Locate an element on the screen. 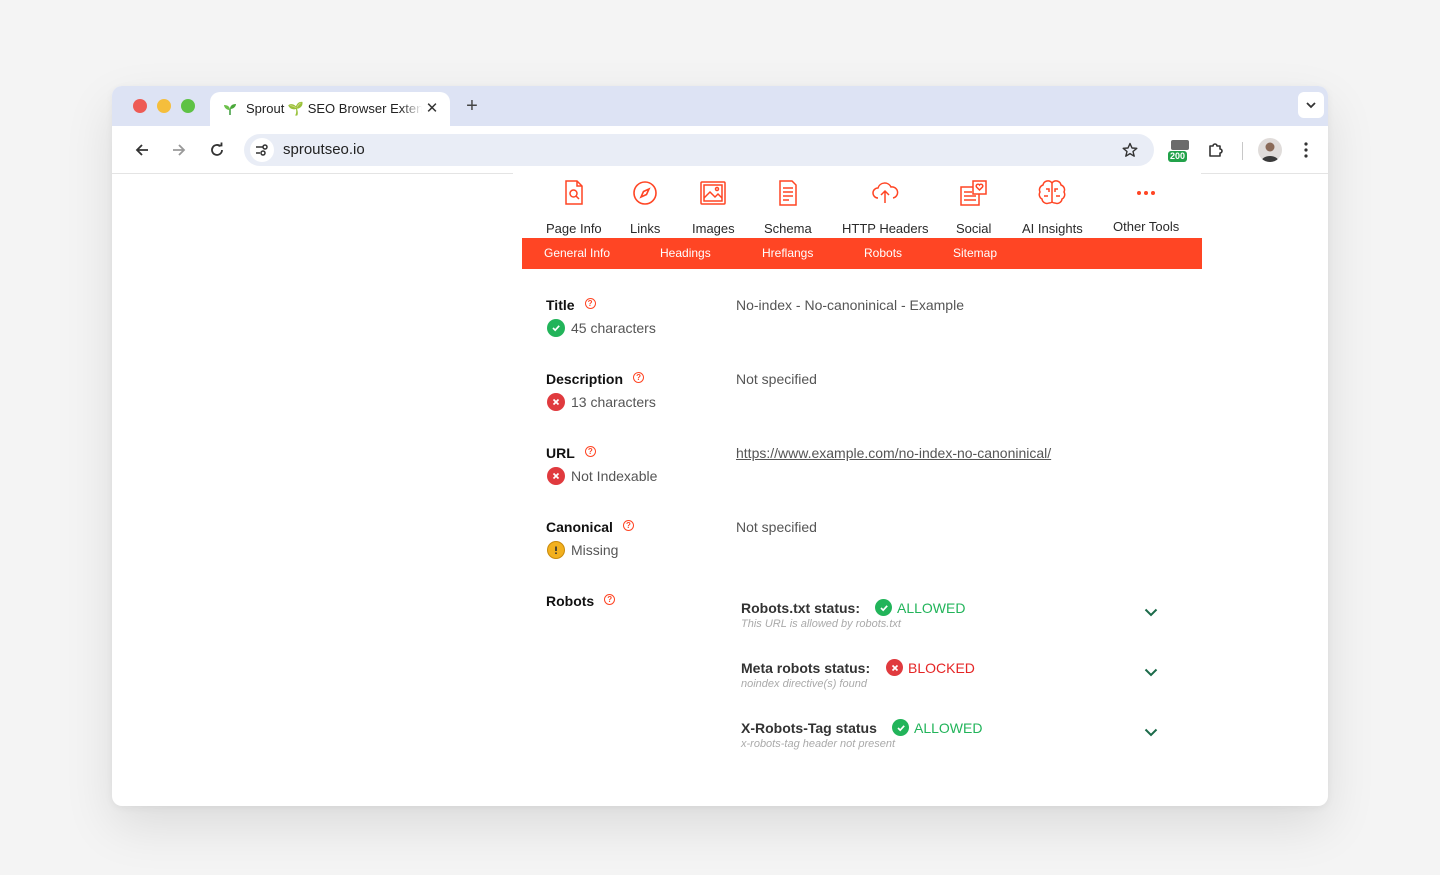 This screenshot has height=875, width=1440. tab-title: Sprout 🌱 SEO Browser Extension is located at coordinates (334, 108).